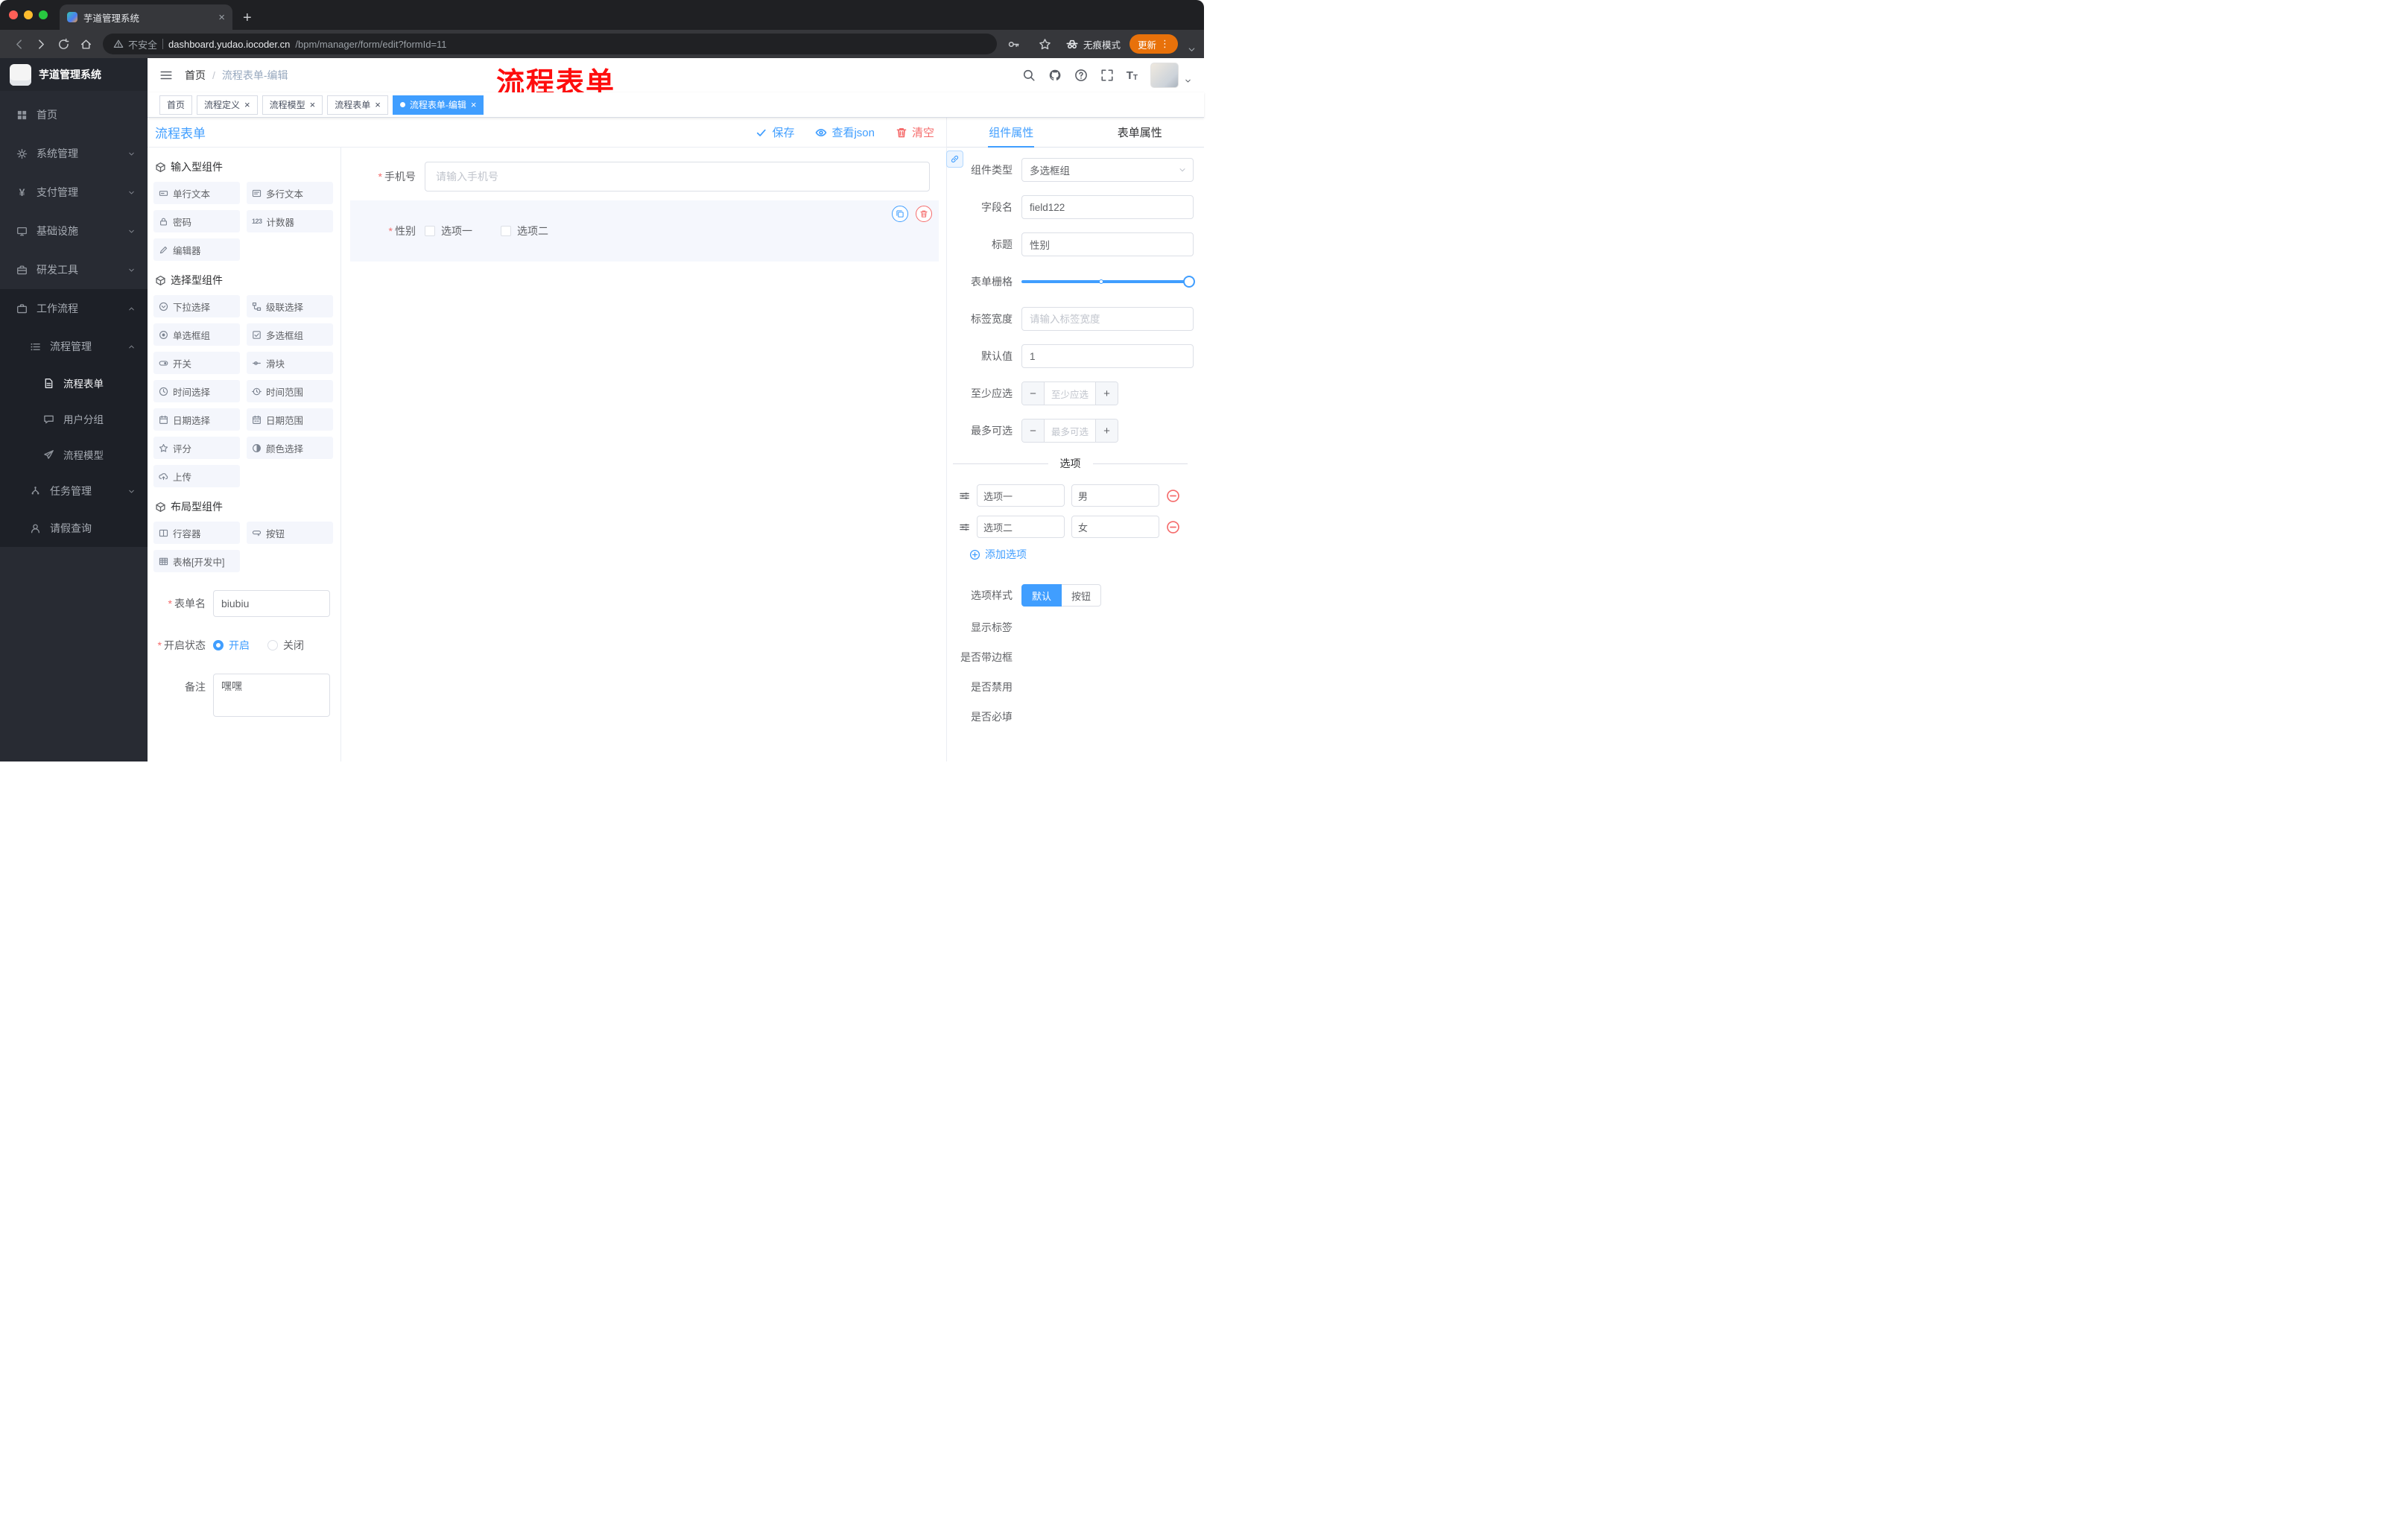 The height and width of the screenshot is (1523, 2408). Describe the element at coordinates (74, 419) in the screenshot. I see `sidebar-item-user-groups: 用户分组` at that location.